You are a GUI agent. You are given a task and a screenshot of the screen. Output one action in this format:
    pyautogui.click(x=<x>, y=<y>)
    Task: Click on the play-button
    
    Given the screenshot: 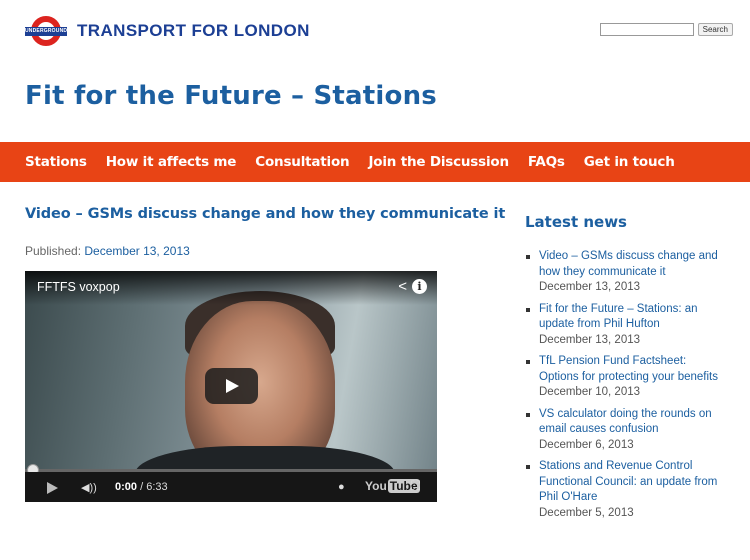 What is the action you would take?
    pyautogui.click(x=231, y=386)
    